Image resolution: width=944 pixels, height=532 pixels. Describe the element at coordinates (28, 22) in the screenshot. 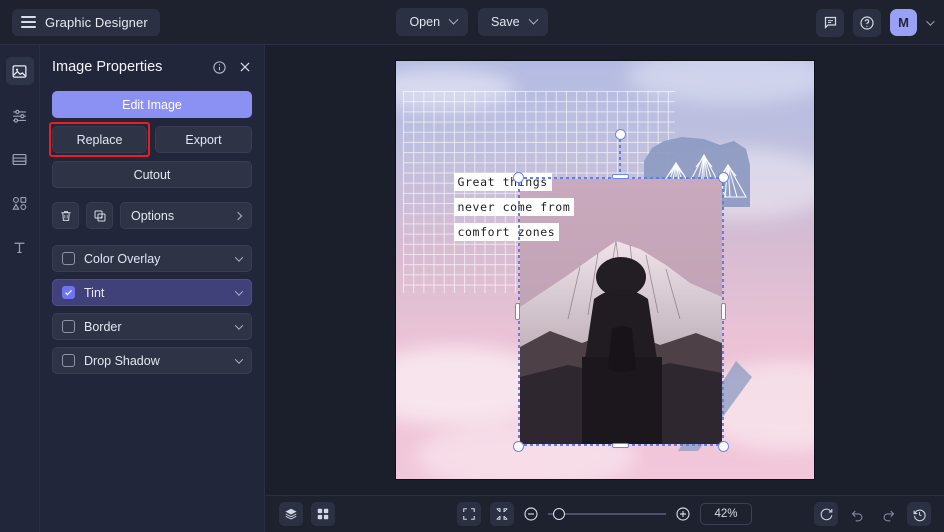

I see `hamburger-icon` at that location.